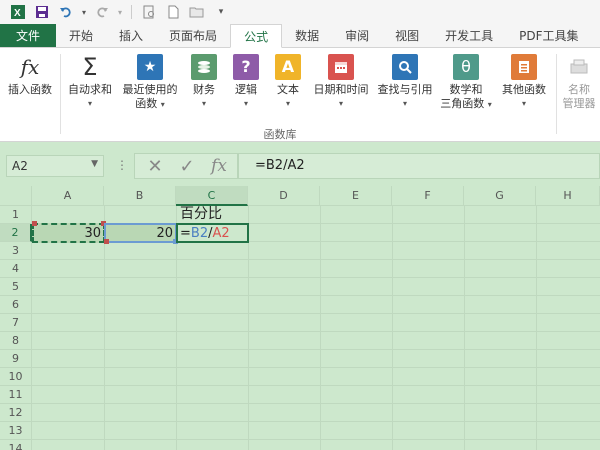 The image size is (600, 450). What do you see at coordinates (16, 413) in the screenshot?
I see `row-header-12: 12` at bounding box center [16, 413].